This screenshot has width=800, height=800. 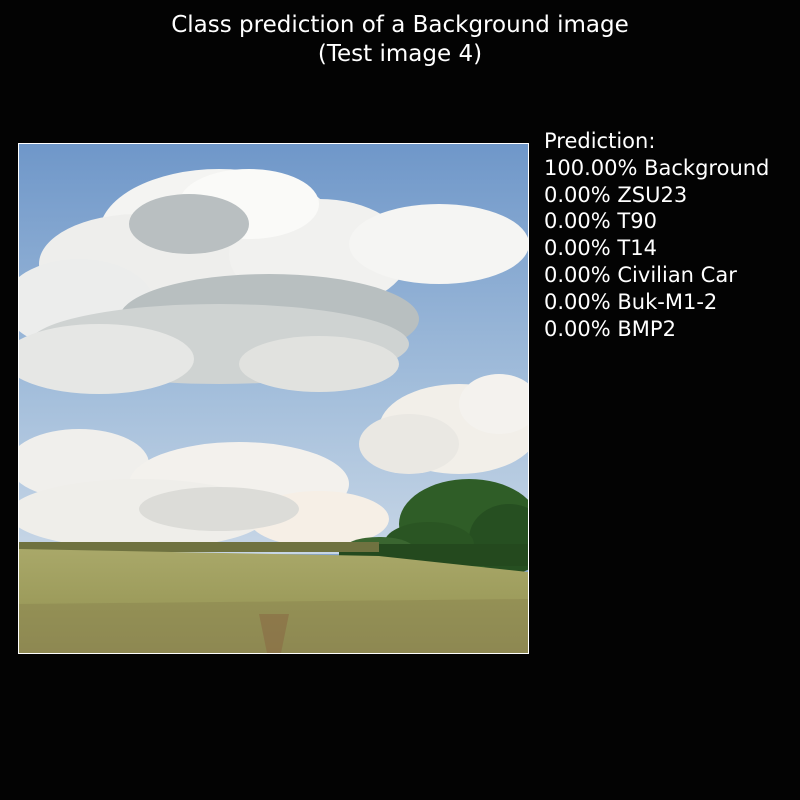 I want to click on title-line-2: (Test image 4), so click(x=400, y=54).